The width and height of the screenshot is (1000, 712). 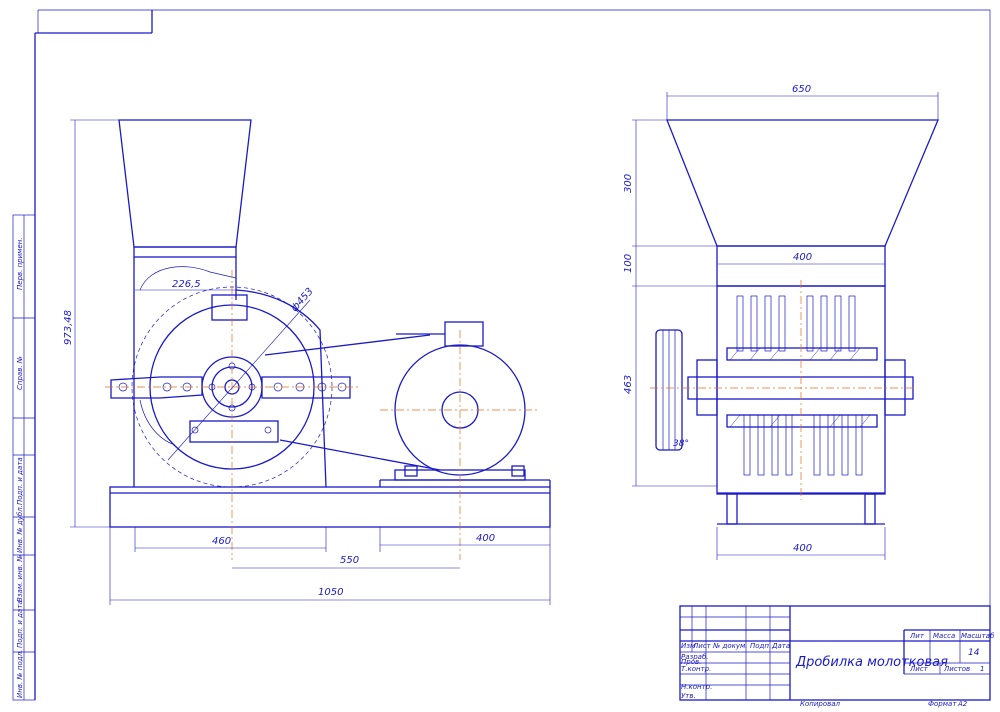 What do you see at coordinates (20, 529) in the screenshot?
I see `stamp-dup-inv: Инв. № дубл.` at bounding box center [20, 529].